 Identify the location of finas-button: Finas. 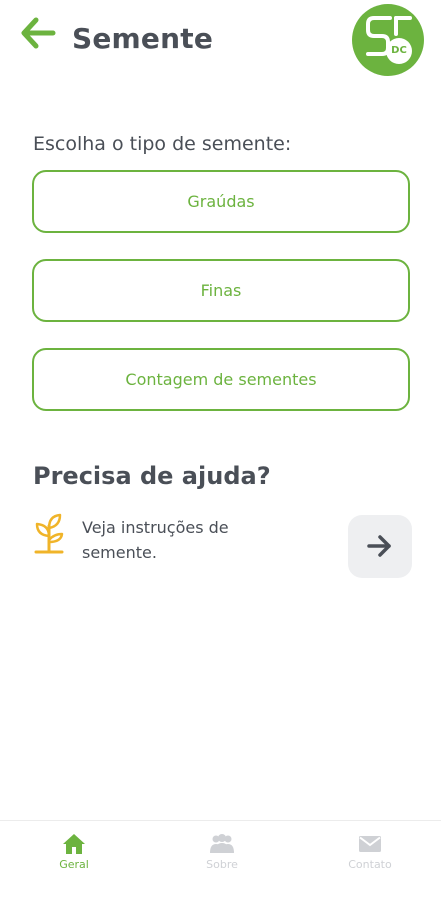
(221, 290).